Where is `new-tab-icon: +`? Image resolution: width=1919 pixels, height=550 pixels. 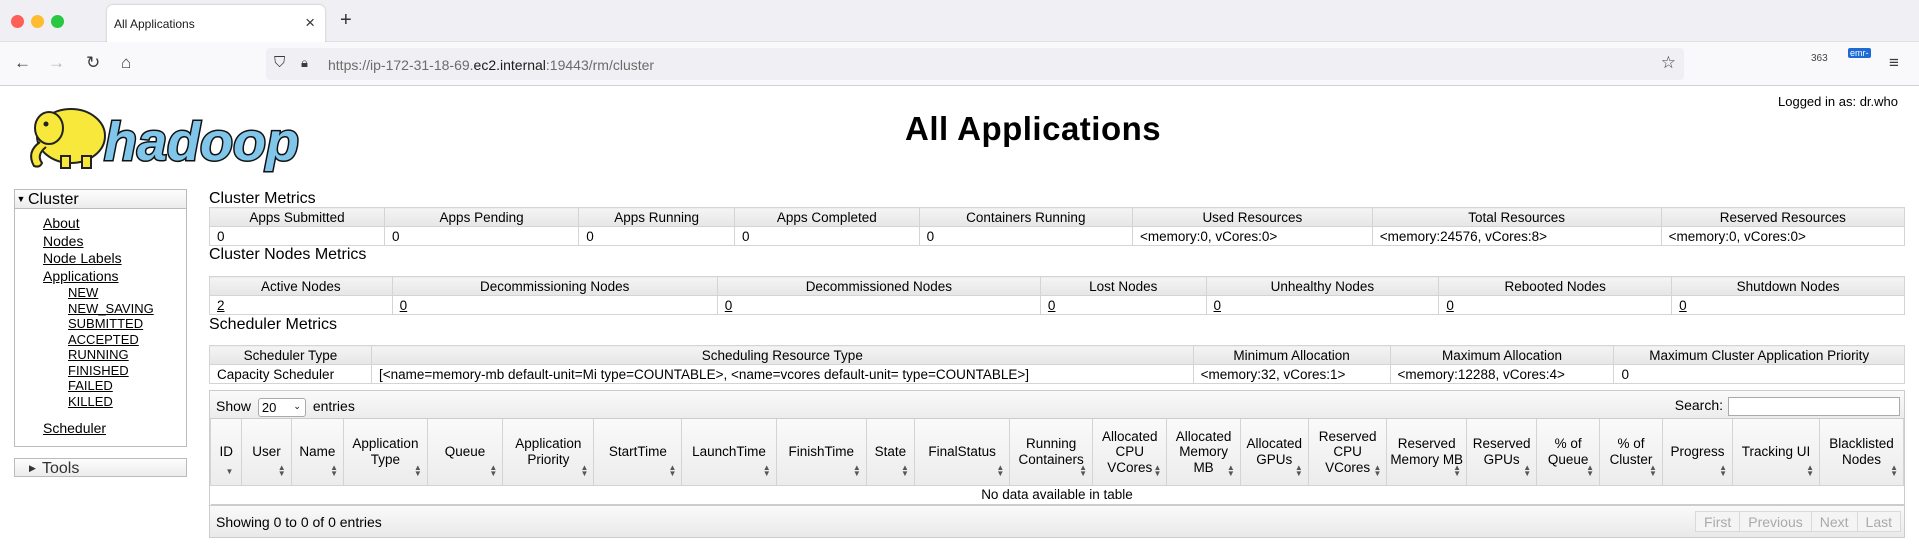
new-tab-icon: + is located at coordinates (346, 20).